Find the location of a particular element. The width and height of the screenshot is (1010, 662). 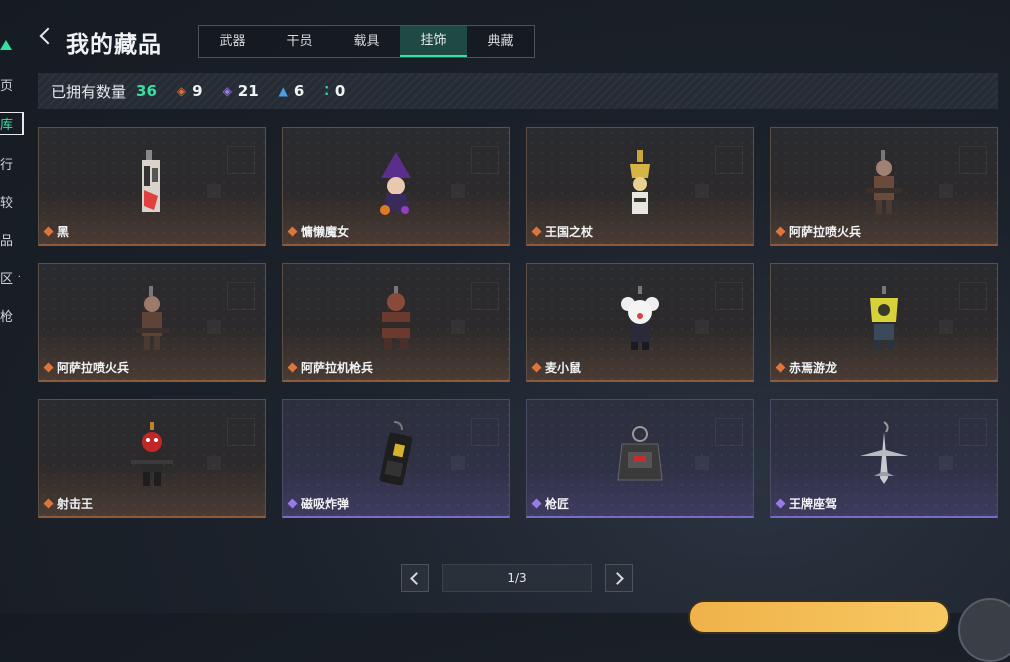

stat-green: ⁚ 0 is located at coordinates (334, 91).